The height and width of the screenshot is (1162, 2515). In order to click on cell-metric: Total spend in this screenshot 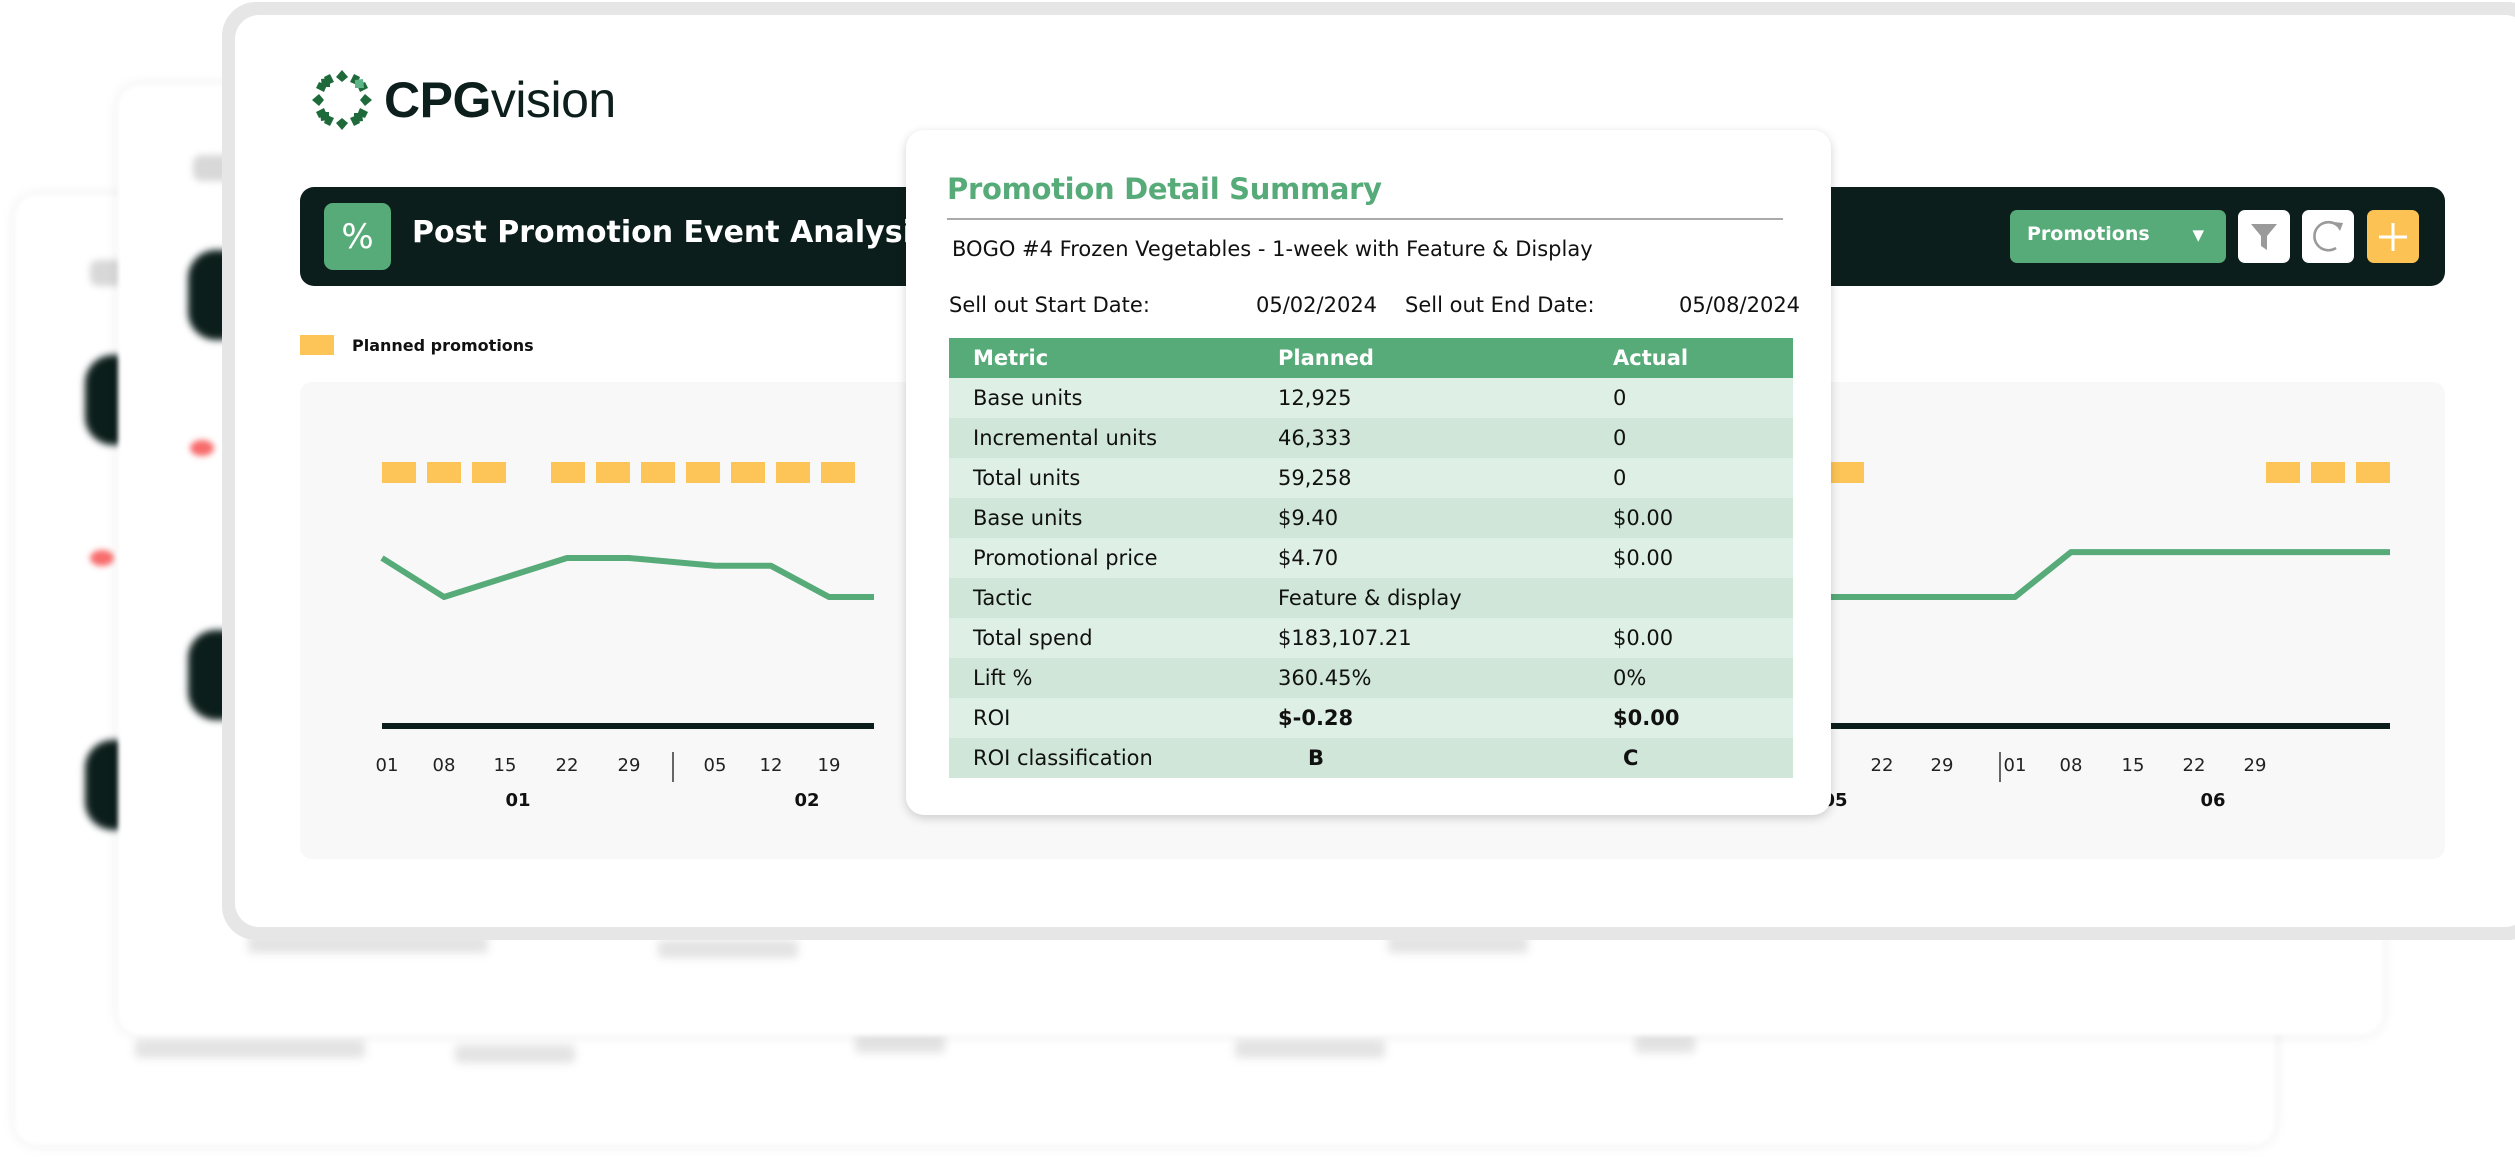, I will do `click(1113, 638)`.